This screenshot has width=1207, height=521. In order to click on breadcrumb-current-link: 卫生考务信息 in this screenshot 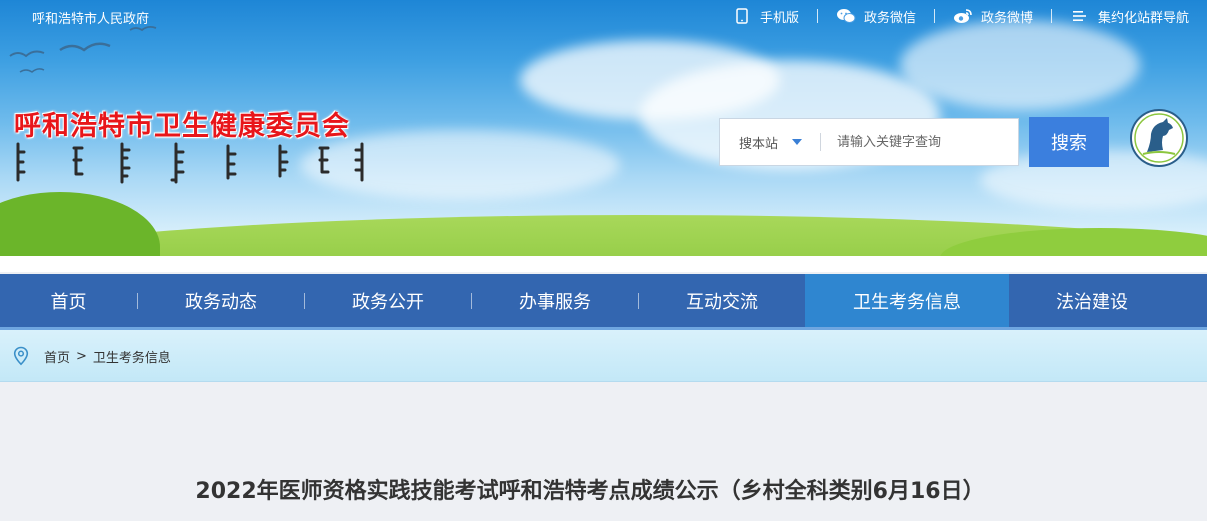, I will do `click(132, 356)`.